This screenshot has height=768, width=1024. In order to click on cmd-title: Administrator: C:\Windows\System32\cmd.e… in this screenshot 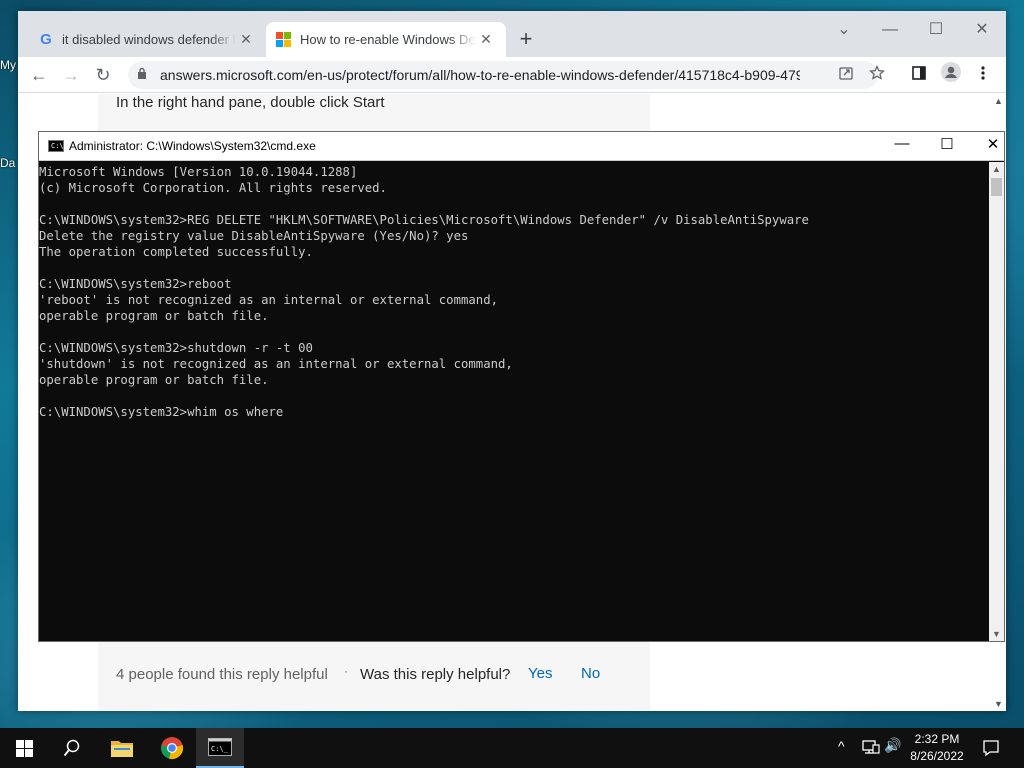, I will do `click(192, 146)`.